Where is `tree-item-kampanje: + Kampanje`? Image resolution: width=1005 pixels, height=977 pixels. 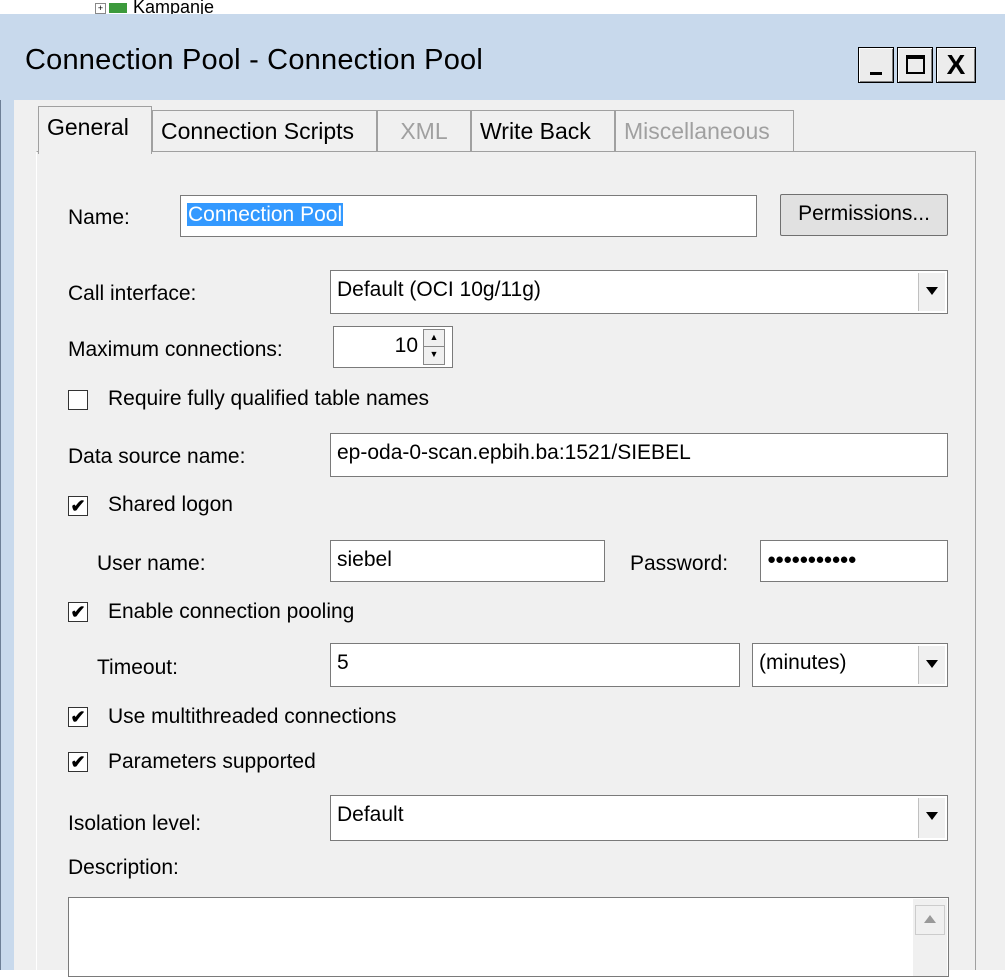
tree-item-kampanje: + Kampanje is located at coordinates (154, 7).